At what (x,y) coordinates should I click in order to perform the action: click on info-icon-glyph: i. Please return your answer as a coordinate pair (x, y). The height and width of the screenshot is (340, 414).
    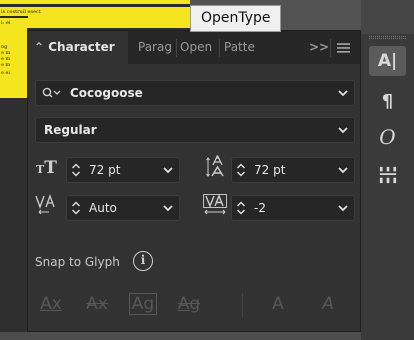
    Looking at the image, I should click on (143, 260).